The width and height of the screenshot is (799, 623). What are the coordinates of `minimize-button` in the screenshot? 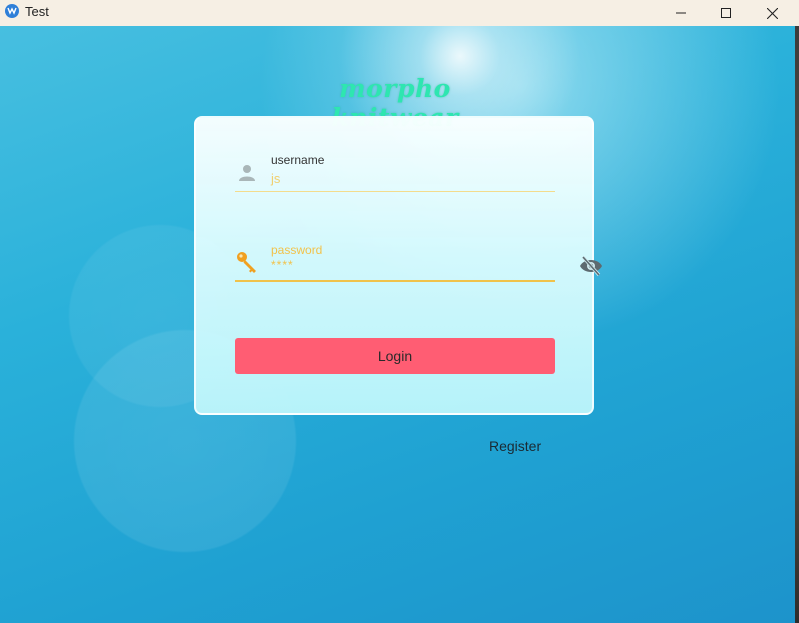 It's located at (681, 13).